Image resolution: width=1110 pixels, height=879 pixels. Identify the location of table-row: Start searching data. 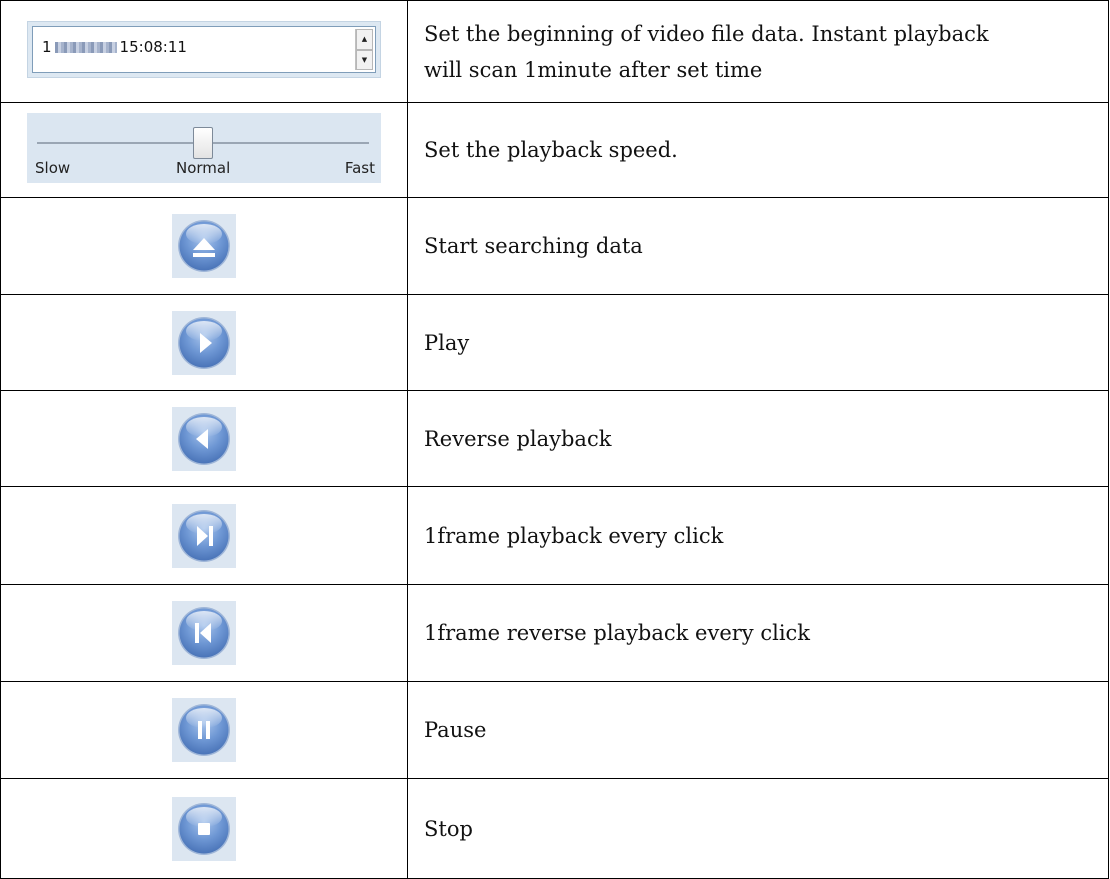
(554, 246).